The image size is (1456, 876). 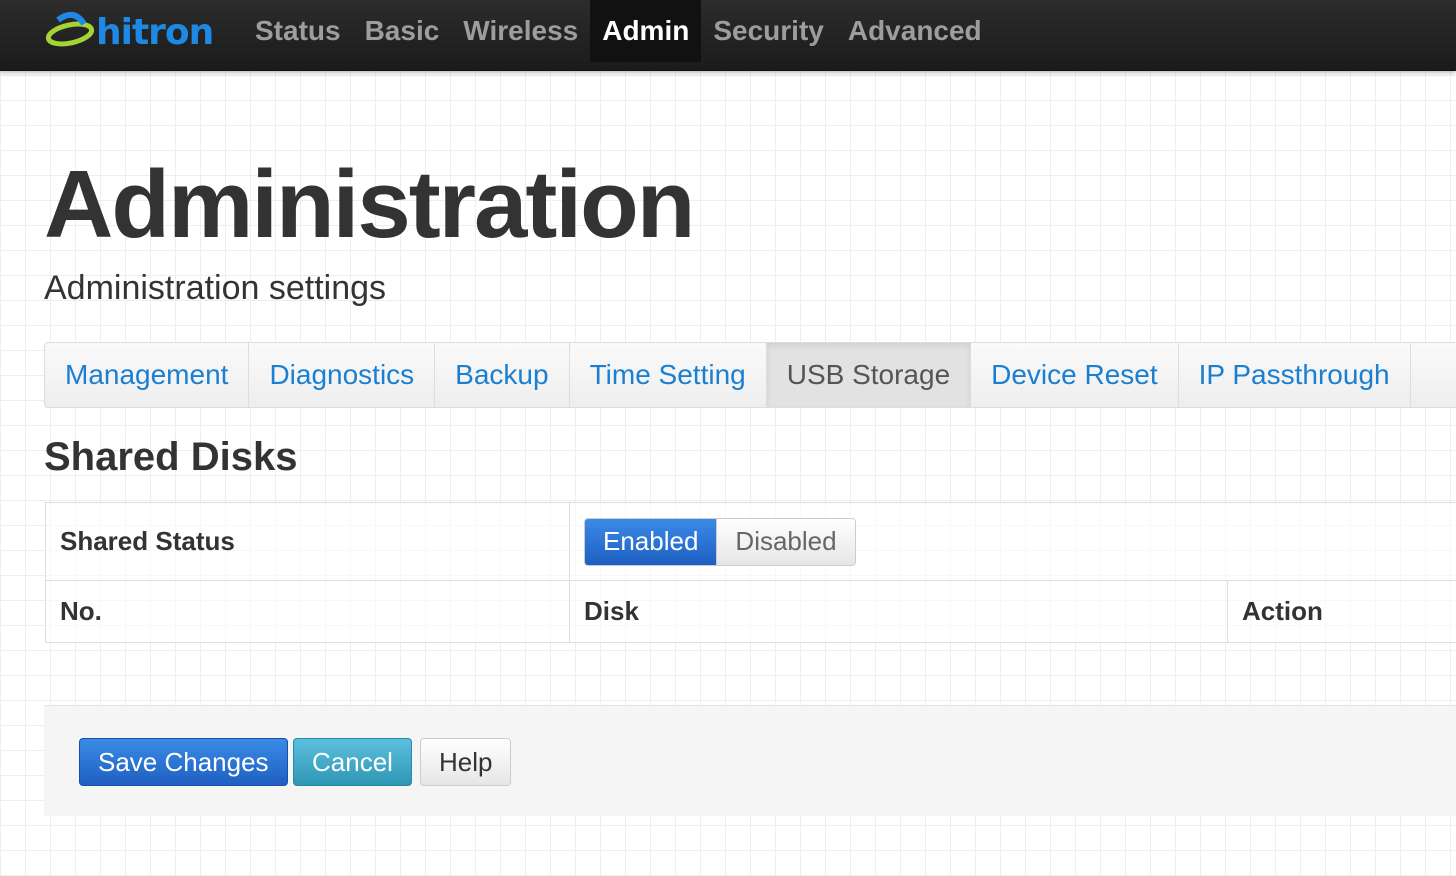 I want to click on nav-advanced: Advanced, so click(x=915, y=31).